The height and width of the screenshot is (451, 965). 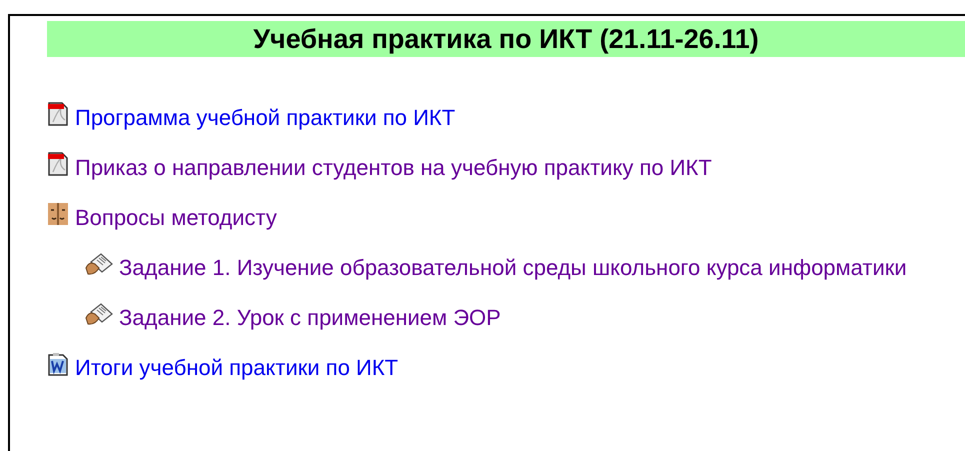 What do you see at coordinates (58, 214) in the screenshot?
I see `two-faces-icon` at bounding box center [58, 214].